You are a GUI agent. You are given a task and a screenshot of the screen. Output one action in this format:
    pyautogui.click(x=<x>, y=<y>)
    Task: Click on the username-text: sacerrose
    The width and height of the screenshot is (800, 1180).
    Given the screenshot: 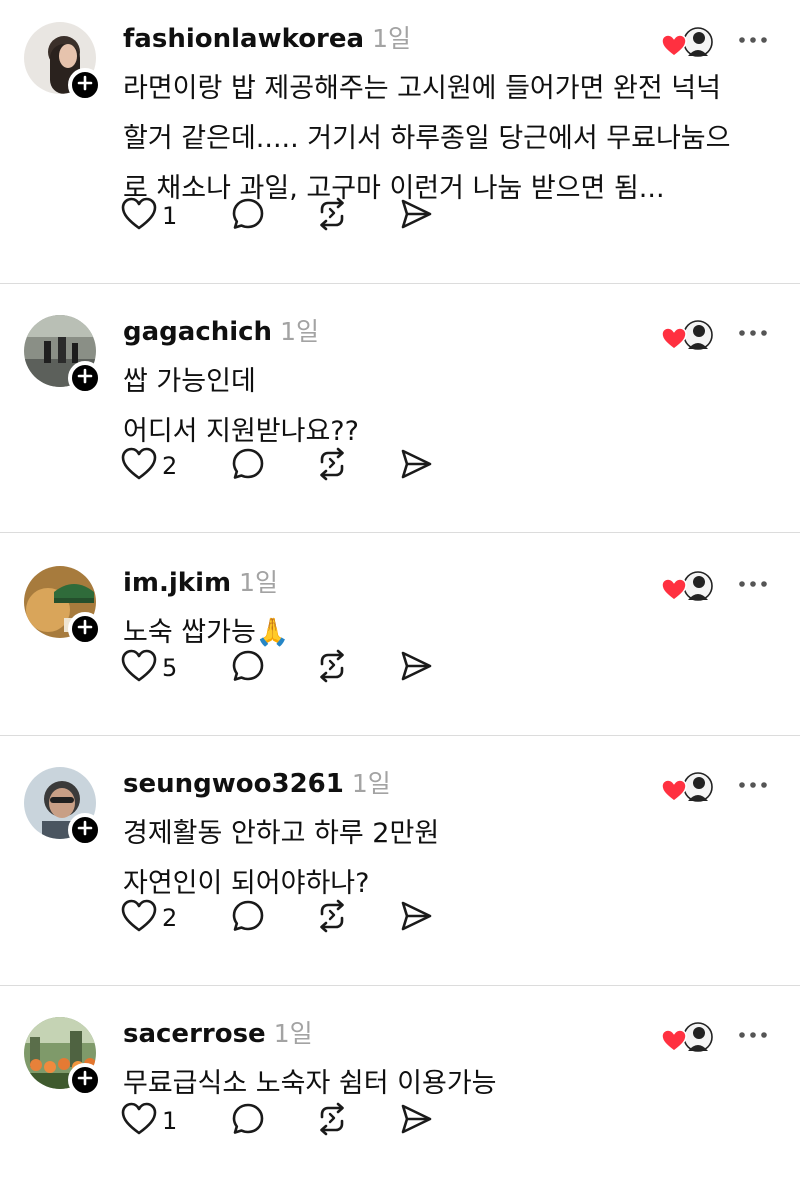 What is the action you would take?
    pyautogui.click(x=194, y=1034)
    